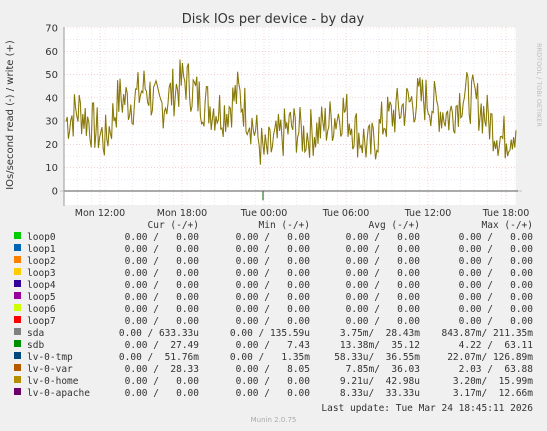 This screenshot has height=431, width=547. Describe the element at coordinates (51, 168) in the screenshot. I see `y-tick-label: 10` at that location.